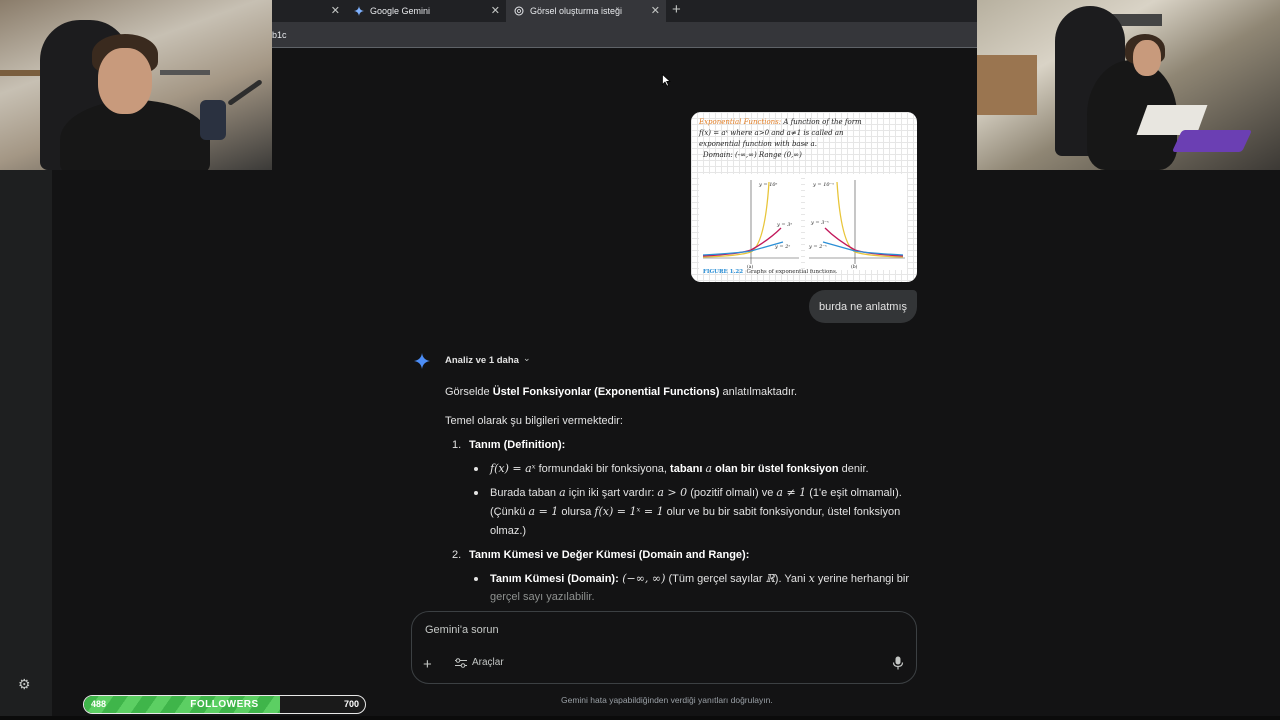 This screenshot has height=720, width=1280. I want to click on tab-label: Görsel oluşturma isteği, so click(576, 11).